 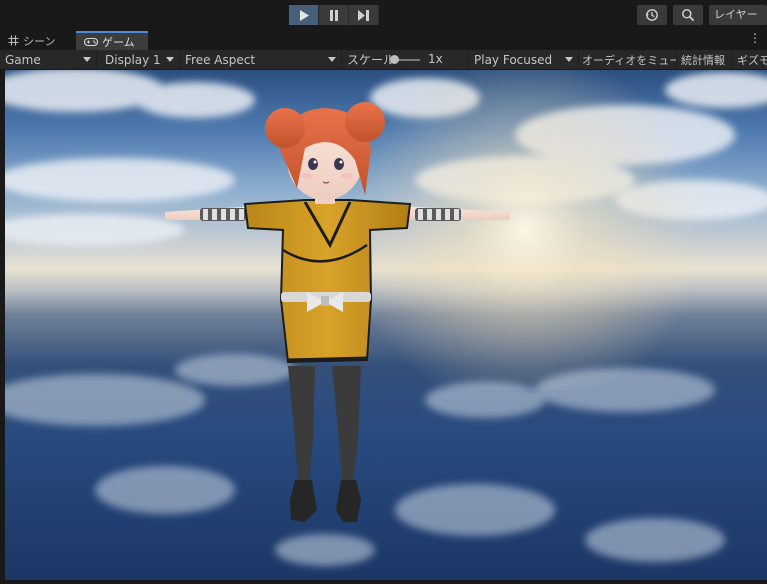 I want to click on tab-game: ゲーム, so click(x=112, y=40).